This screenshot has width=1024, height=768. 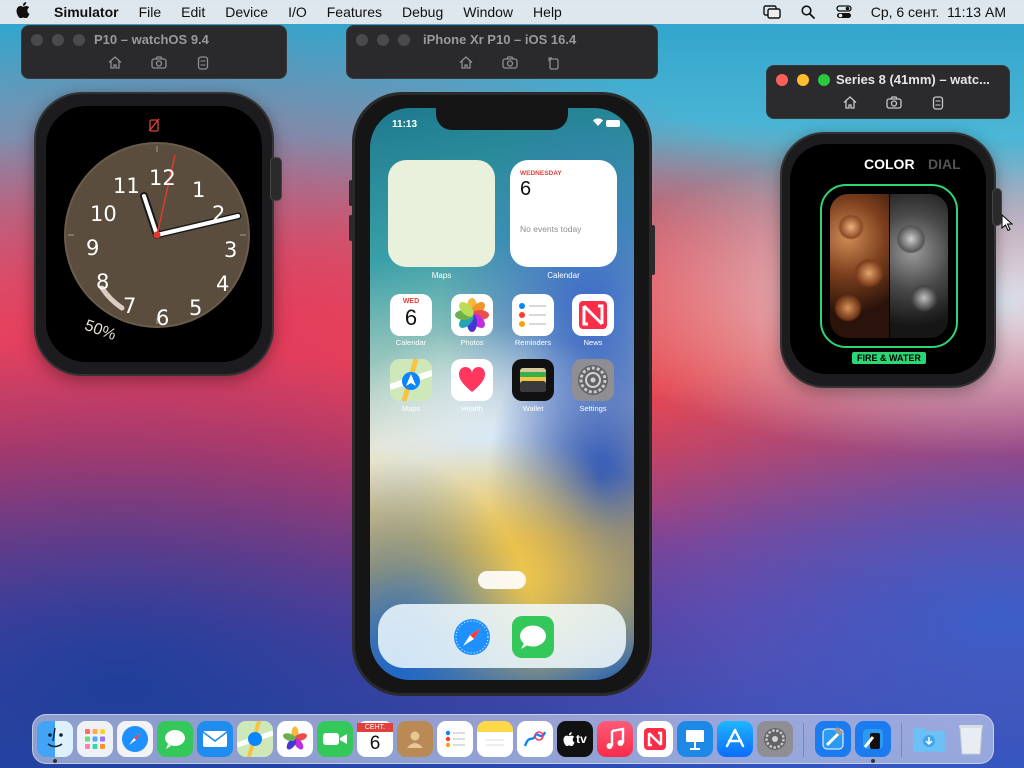 I want to click on numeral-8: 8, so click(x=103, y=282).